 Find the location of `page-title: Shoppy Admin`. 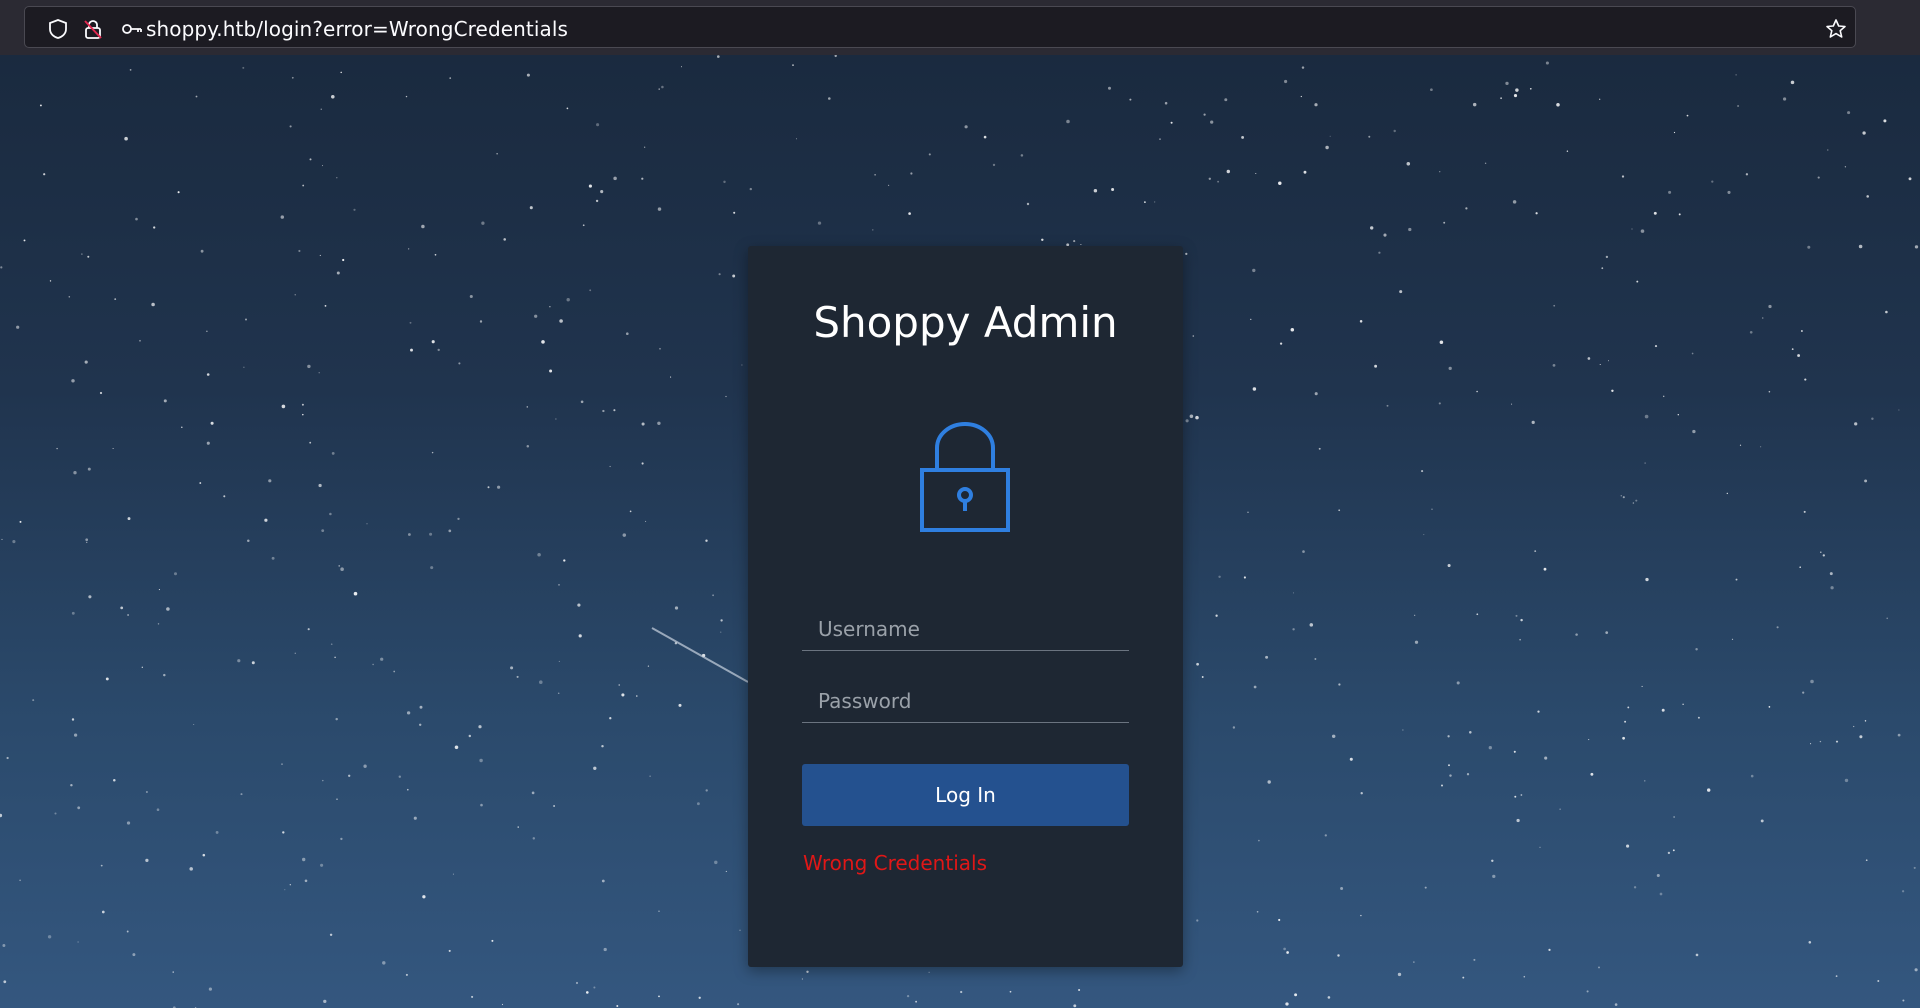

page-title: Shoppy Admin is located at coordinates (965, 322).